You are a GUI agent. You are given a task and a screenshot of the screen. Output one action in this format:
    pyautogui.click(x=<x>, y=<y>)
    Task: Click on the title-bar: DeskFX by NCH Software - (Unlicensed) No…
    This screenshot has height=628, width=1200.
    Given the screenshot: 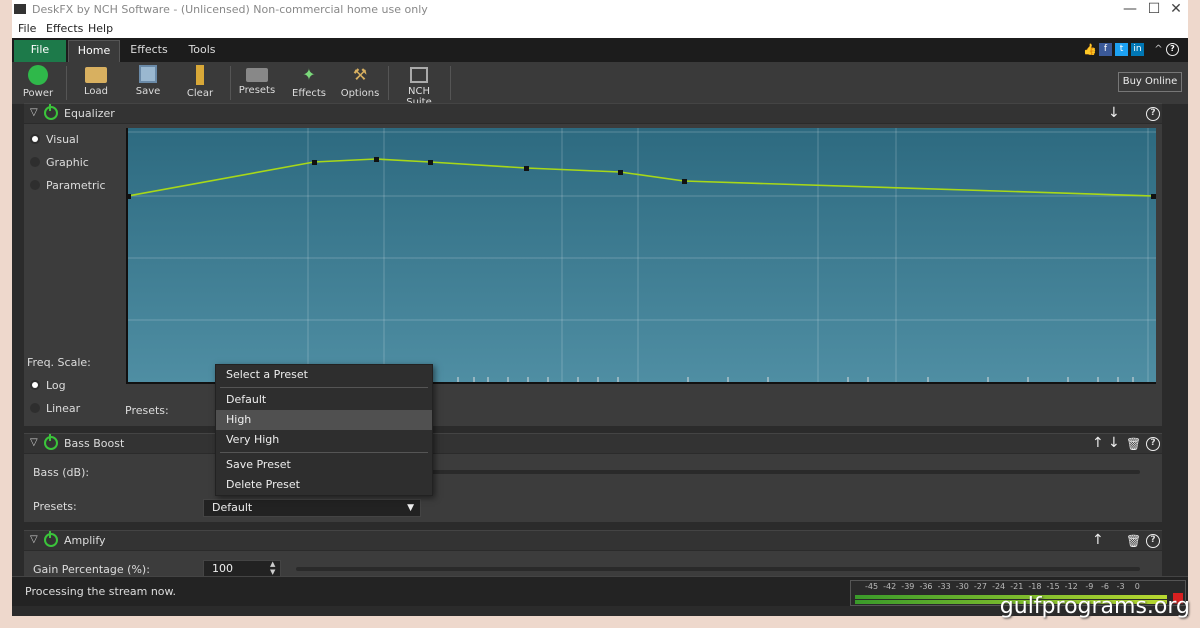 What is the action you would take?
    pyautogui.click(x=600, y=10)
    